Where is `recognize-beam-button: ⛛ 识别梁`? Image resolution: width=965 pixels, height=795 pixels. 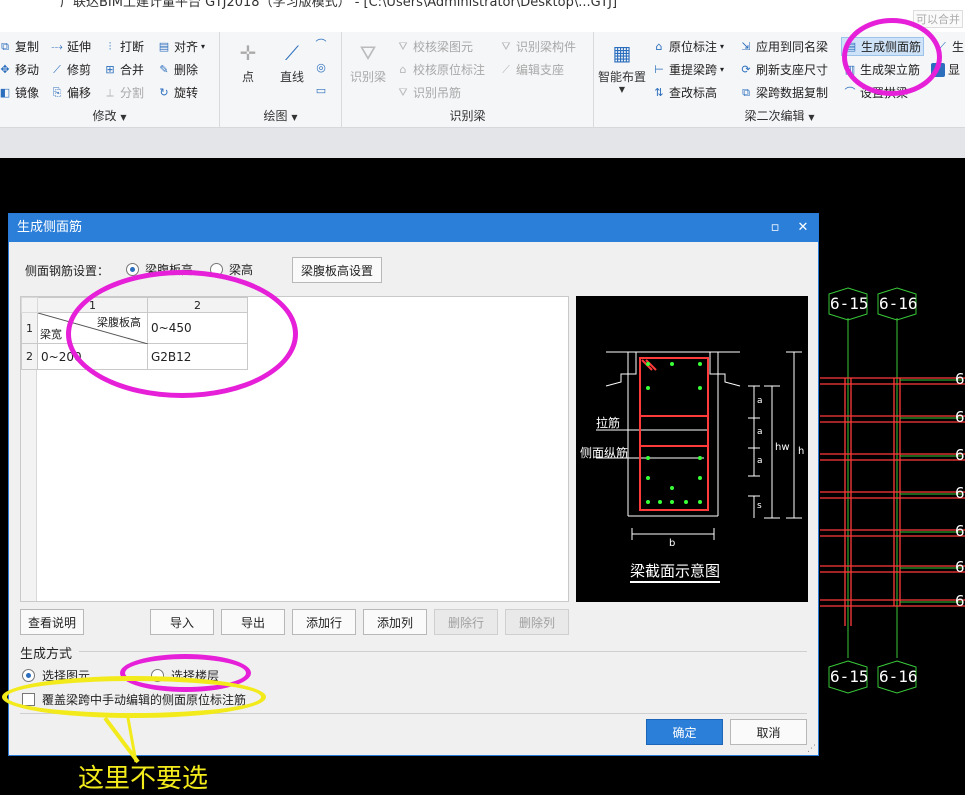
recognize-beam-button: ⛛ 识别梁 is located at coordinates (368, 61).